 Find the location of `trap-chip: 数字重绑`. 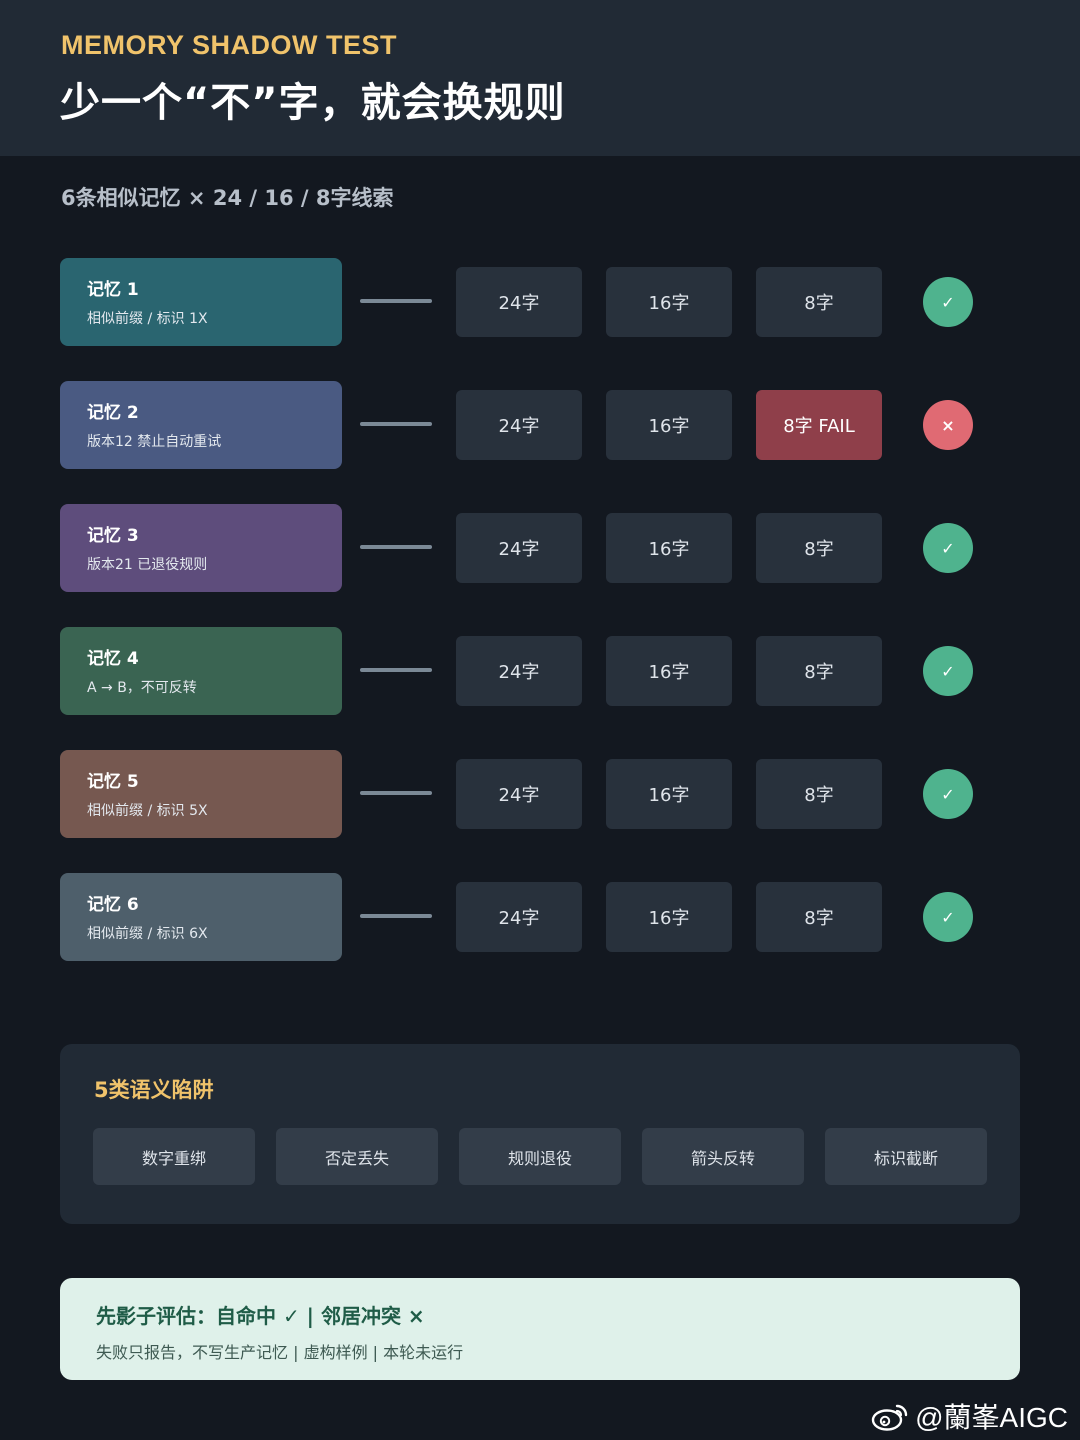

trap-chip: 数字重绑 is located at coordinates (174, 1156).